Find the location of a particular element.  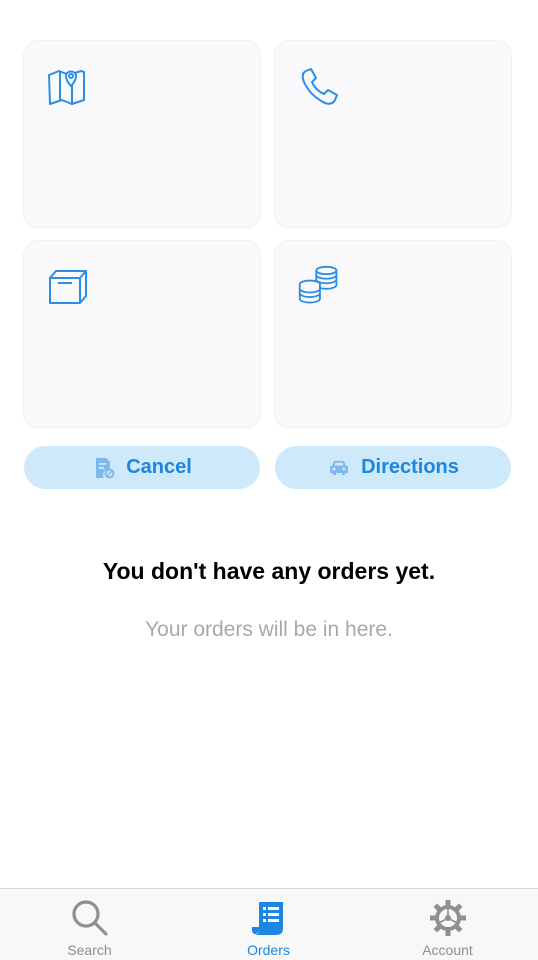

cancel-label: Cancel is located at coordinates (159, 467).